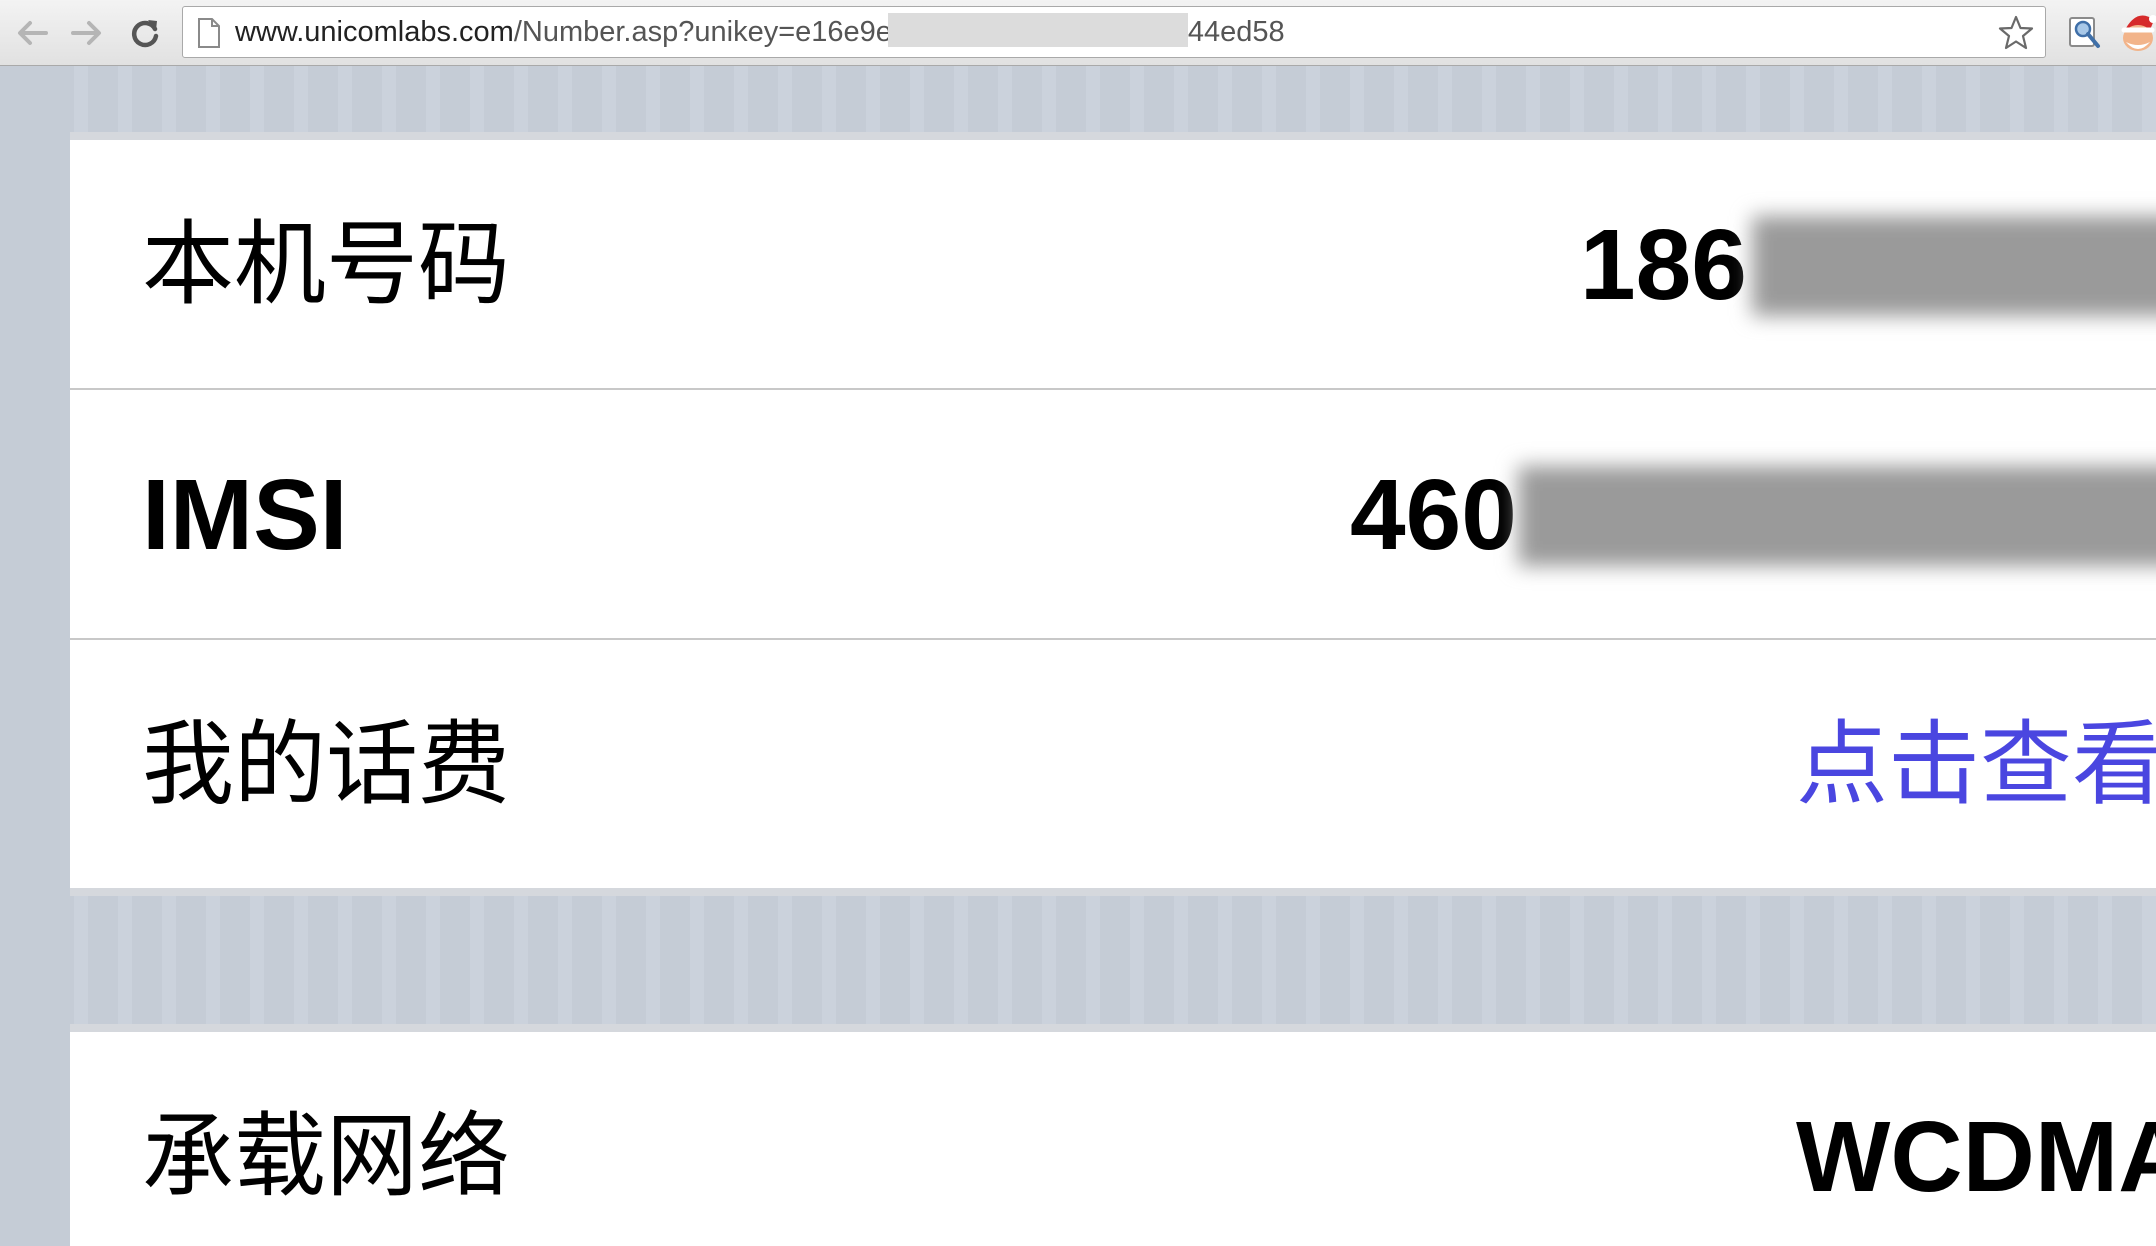 This screenshot has width=2156, height=1246. I want to click on back-button, so click(32, 33).